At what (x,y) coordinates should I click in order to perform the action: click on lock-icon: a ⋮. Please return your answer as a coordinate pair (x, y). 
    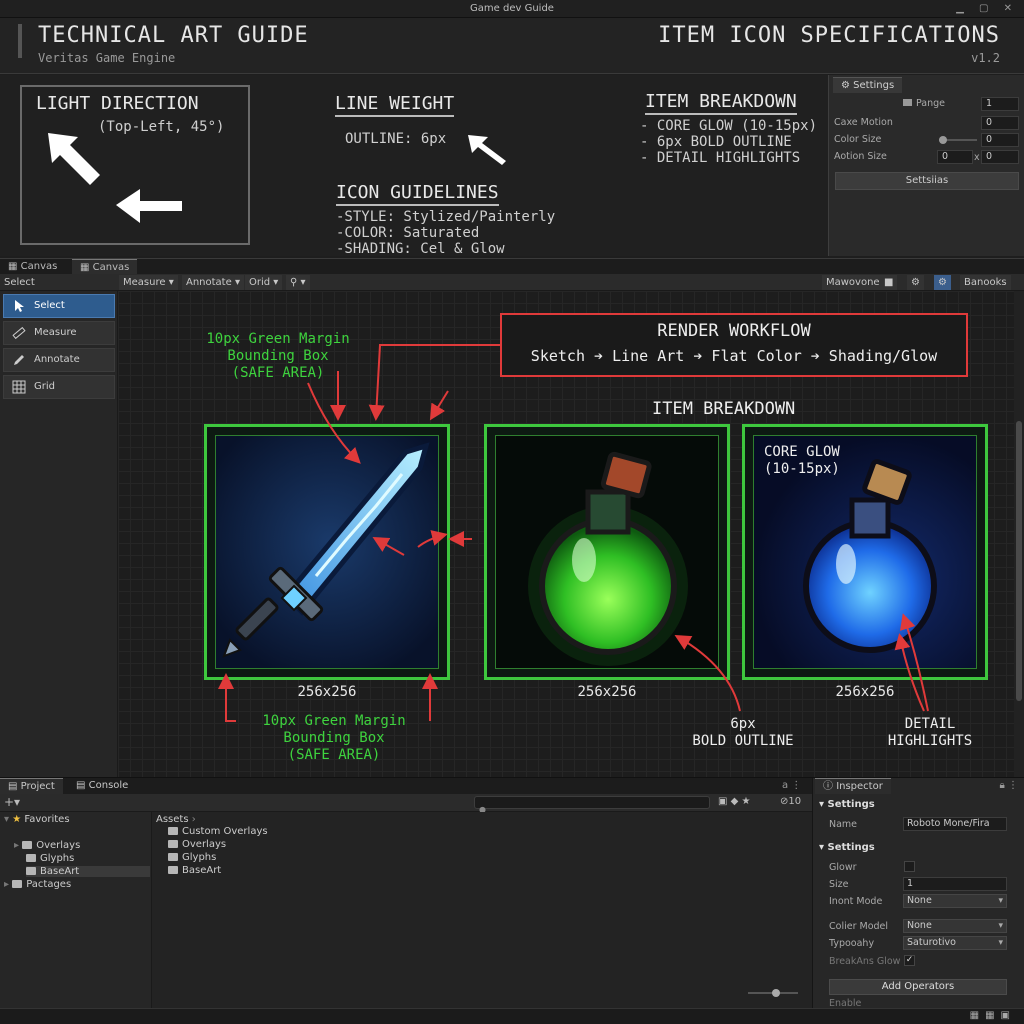
    Looking at the image, I should click on (791, 786).